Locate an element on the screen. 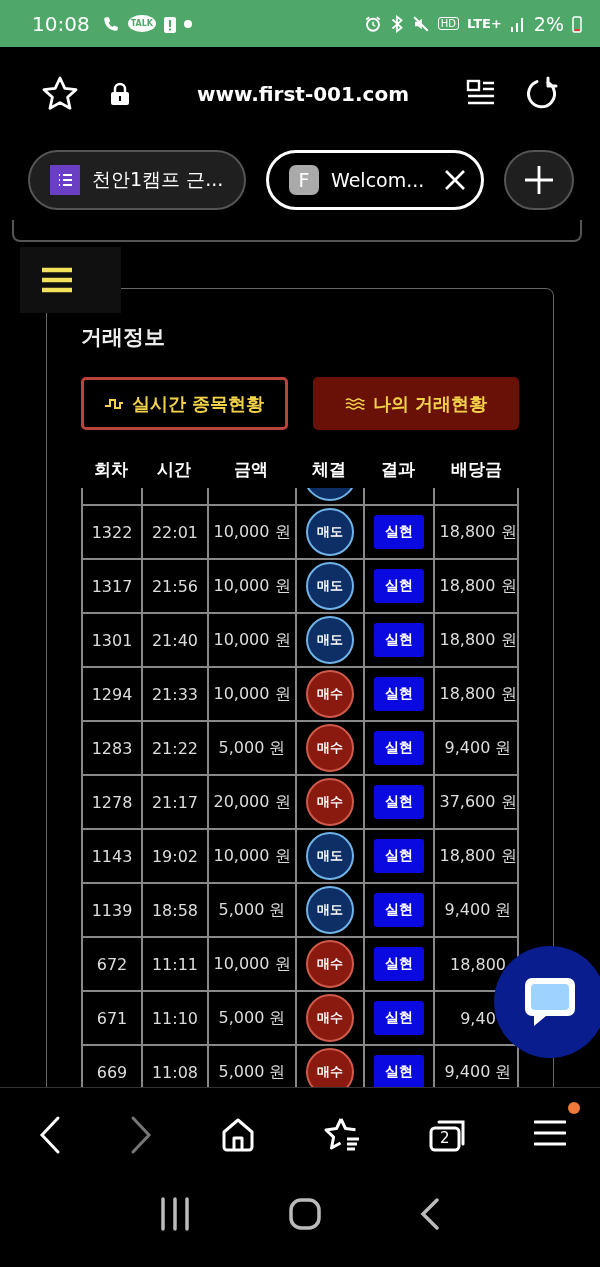 Image resolution: width=600 pixels, height=1267 pixels. column-header: 체결 is located at coordinates (329, 469).